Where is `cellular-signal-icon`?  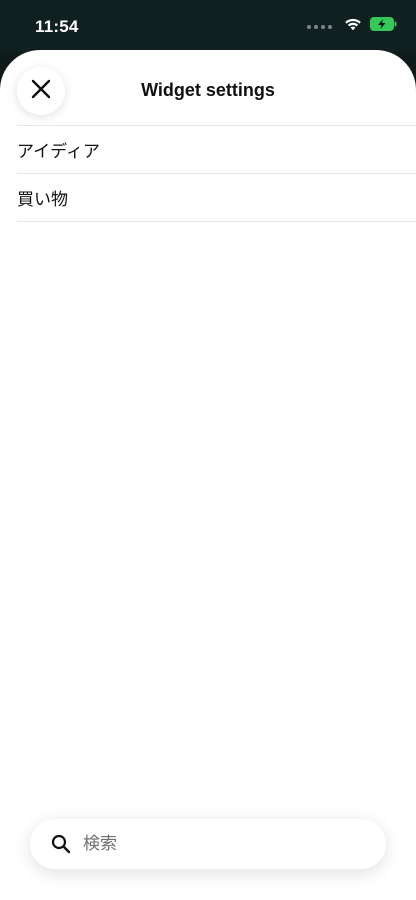 cellular-signal-icon is located at coordinates (319, 26).